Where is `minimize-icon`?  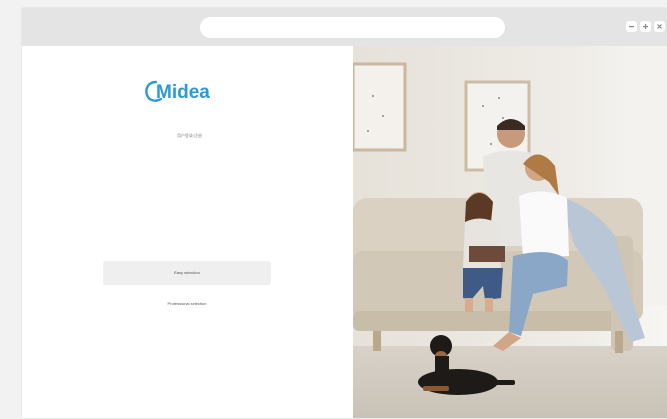
minimize-icon is located at coordinates (631, 27).